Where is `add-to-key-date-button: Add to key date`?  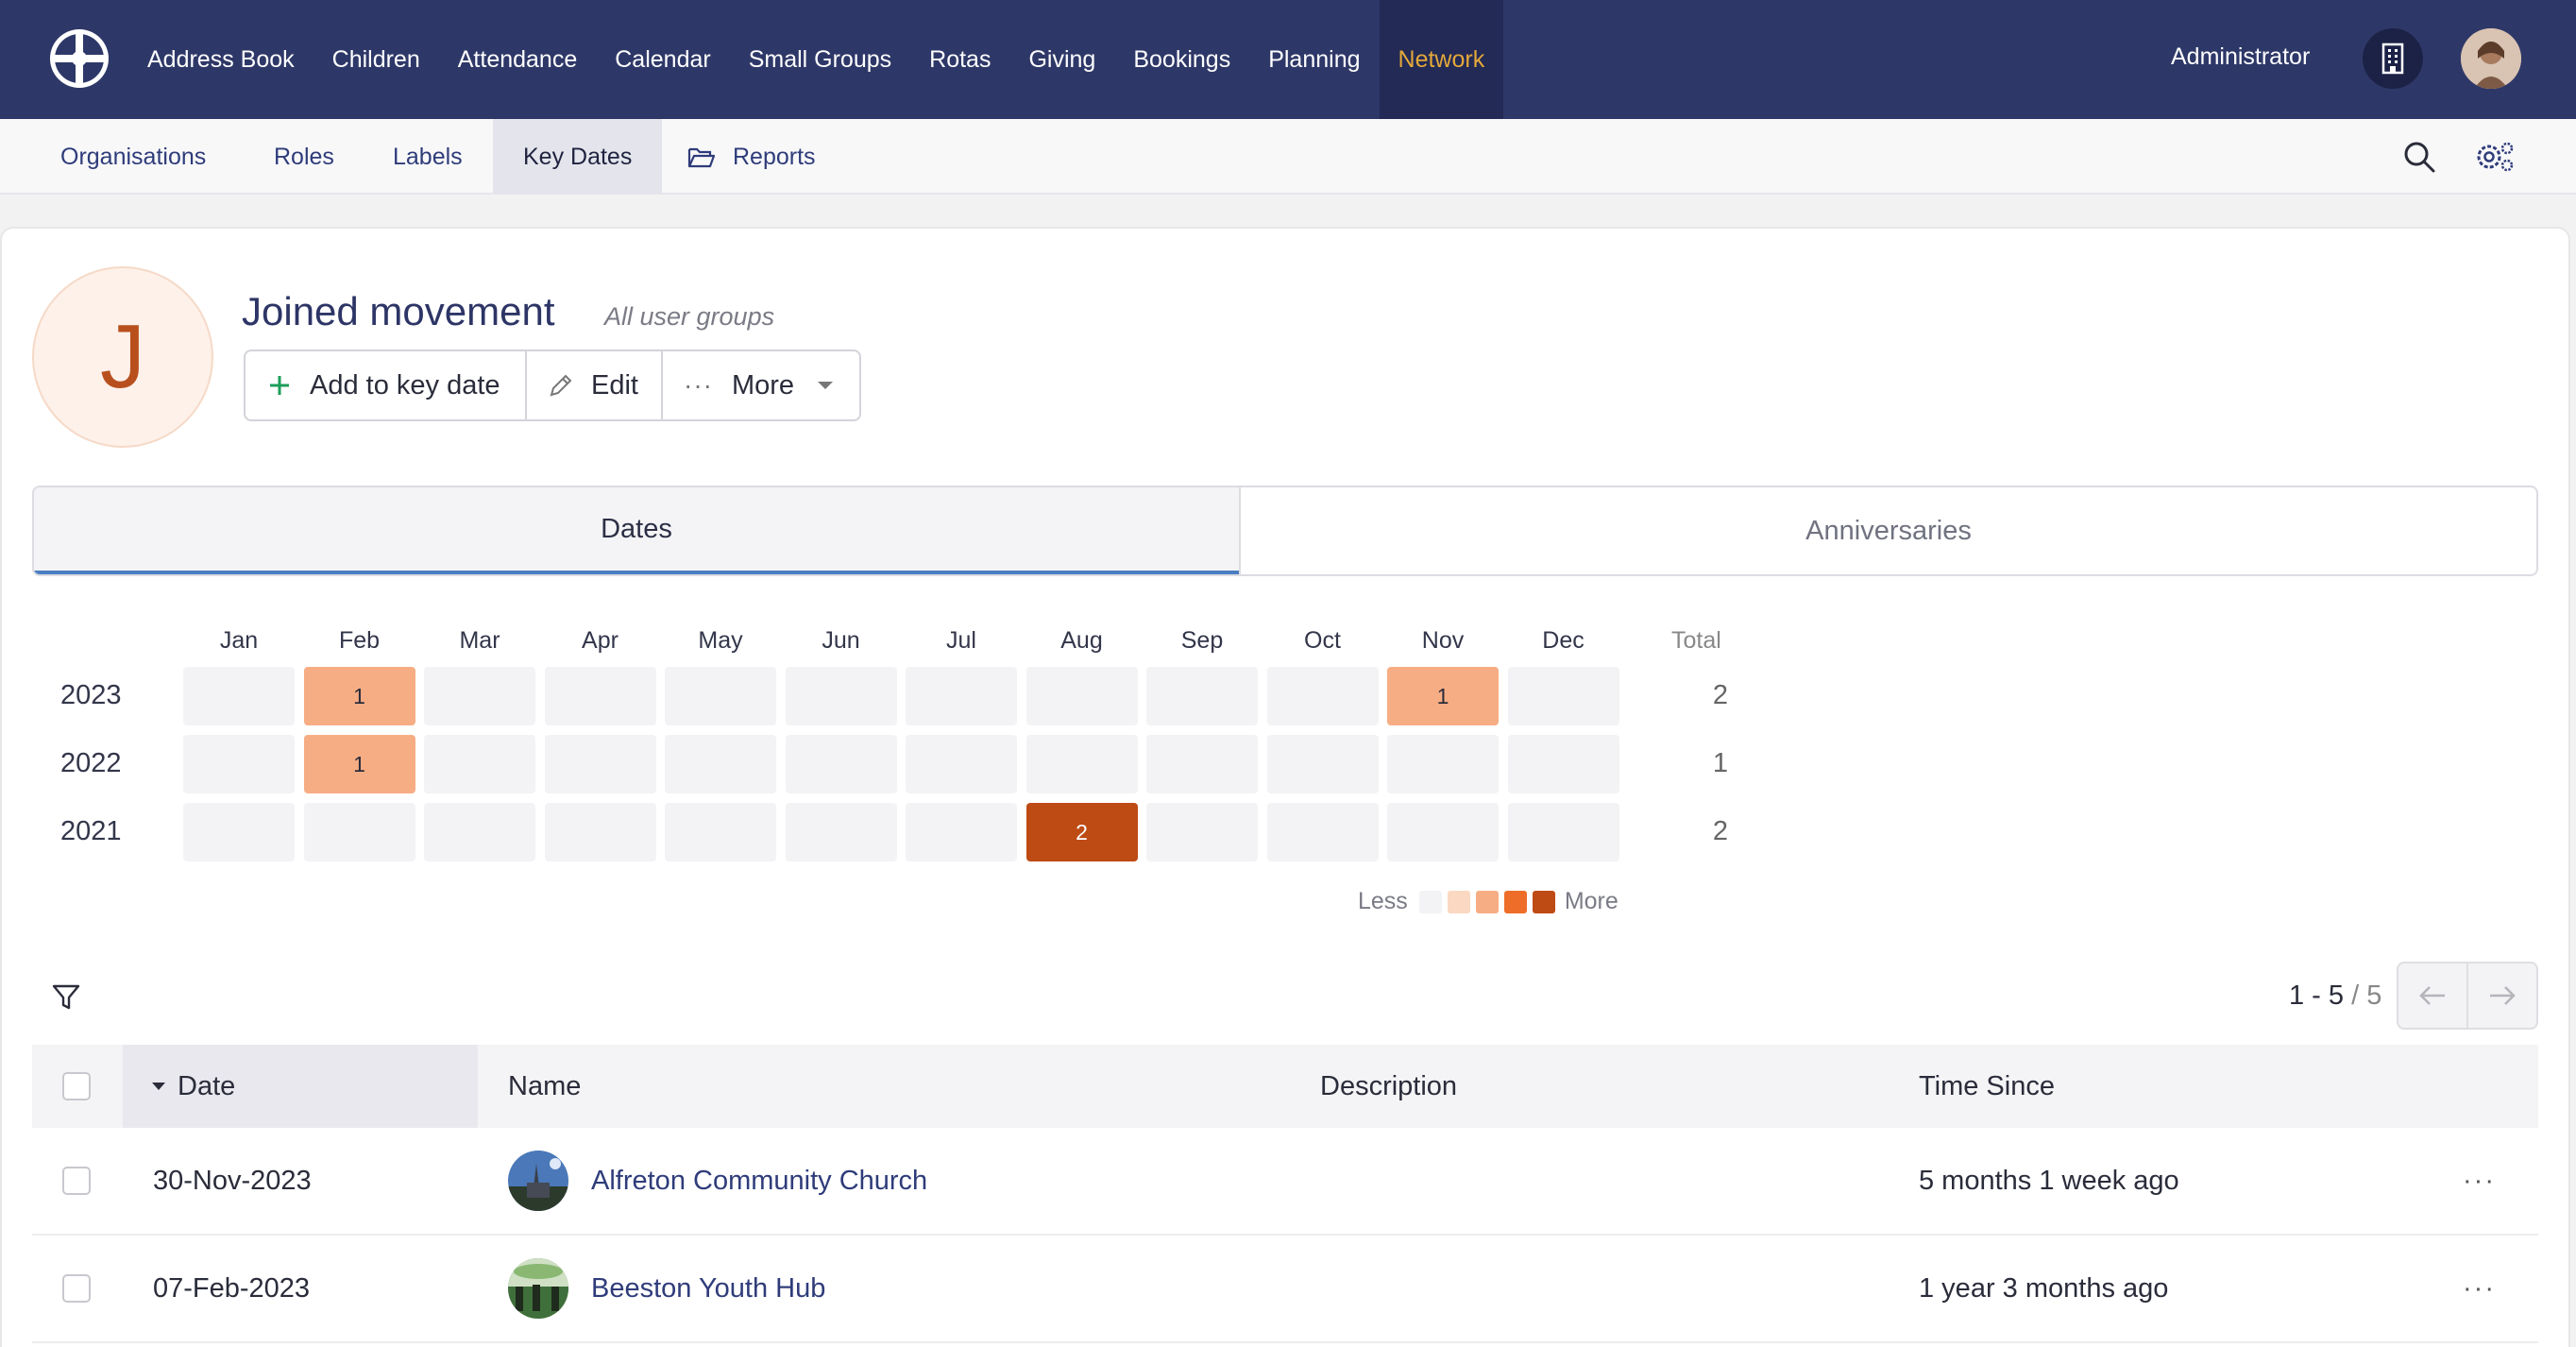
add-to-key-date-button: Add to key date is located at coordinates (386, 385).